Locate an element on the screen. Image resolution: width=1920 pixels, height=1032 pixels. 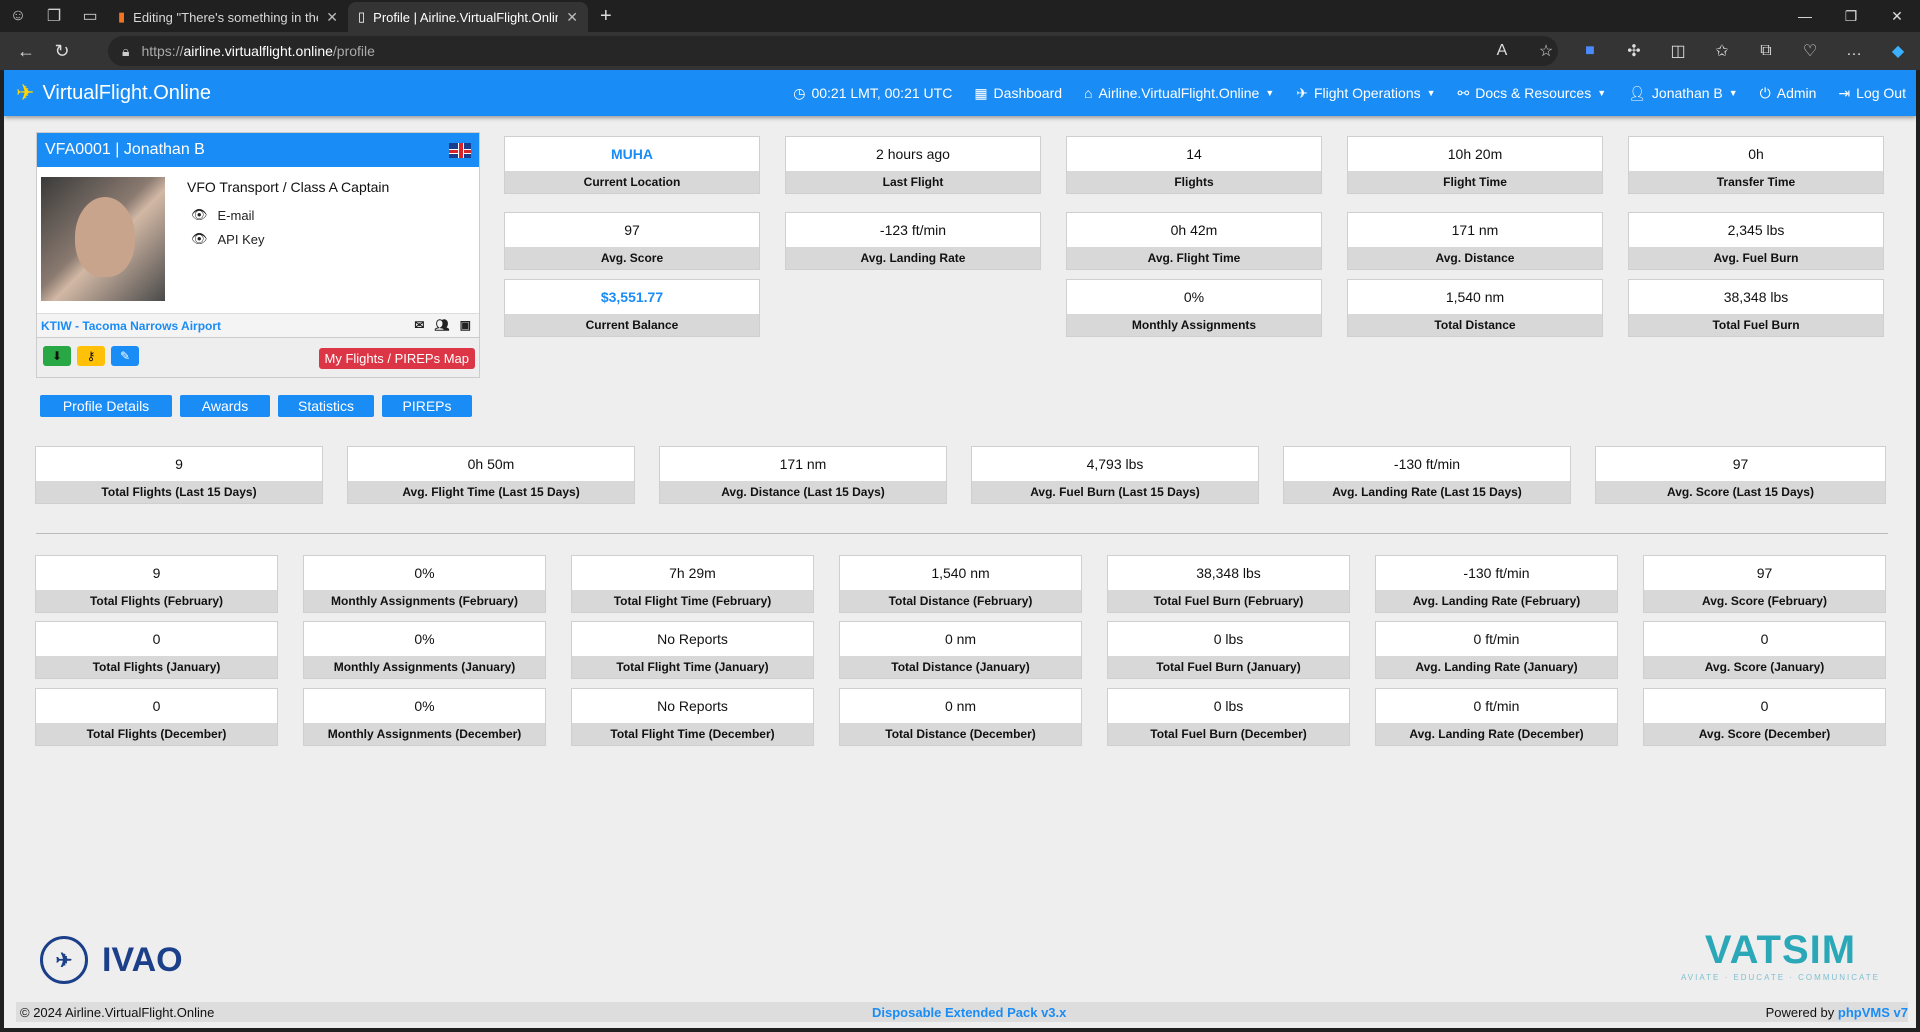
api-key-toggle: 👁︎ API Key is located at coordinates (227, 239).